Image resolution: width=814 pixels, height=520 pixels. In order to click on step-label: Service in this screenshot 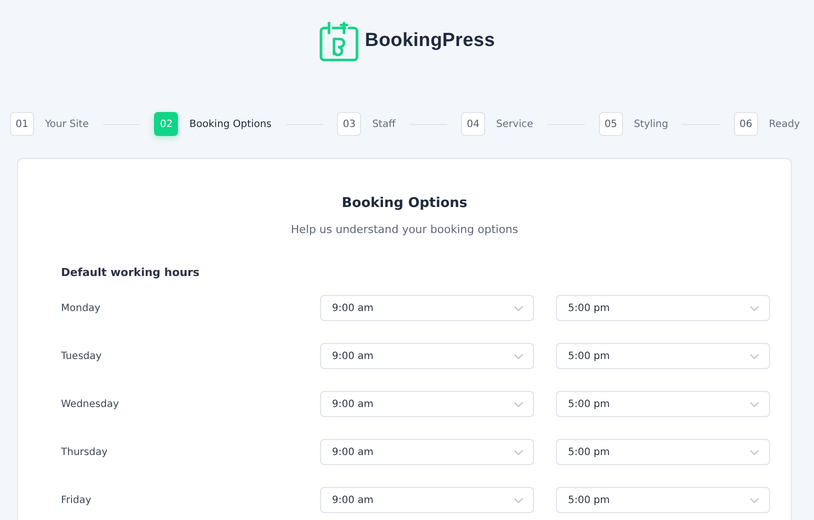, I will do `click(515, 124)`.